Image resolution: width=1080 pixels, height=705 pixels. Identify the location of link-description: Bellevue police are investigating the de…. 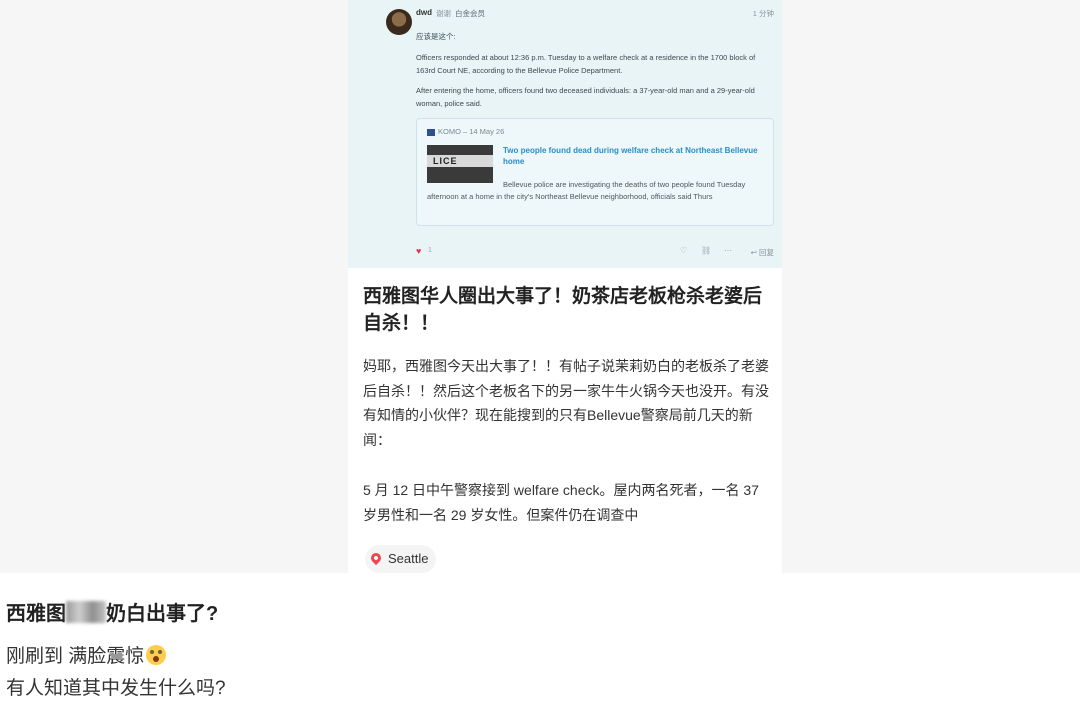
(586, 190).